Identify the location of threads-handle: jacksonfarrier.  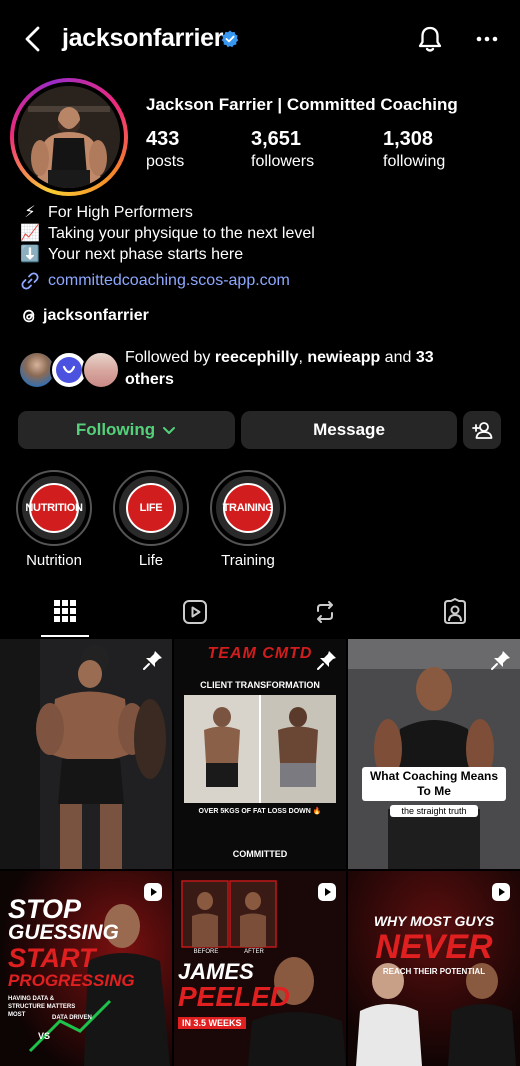
(96, 315).